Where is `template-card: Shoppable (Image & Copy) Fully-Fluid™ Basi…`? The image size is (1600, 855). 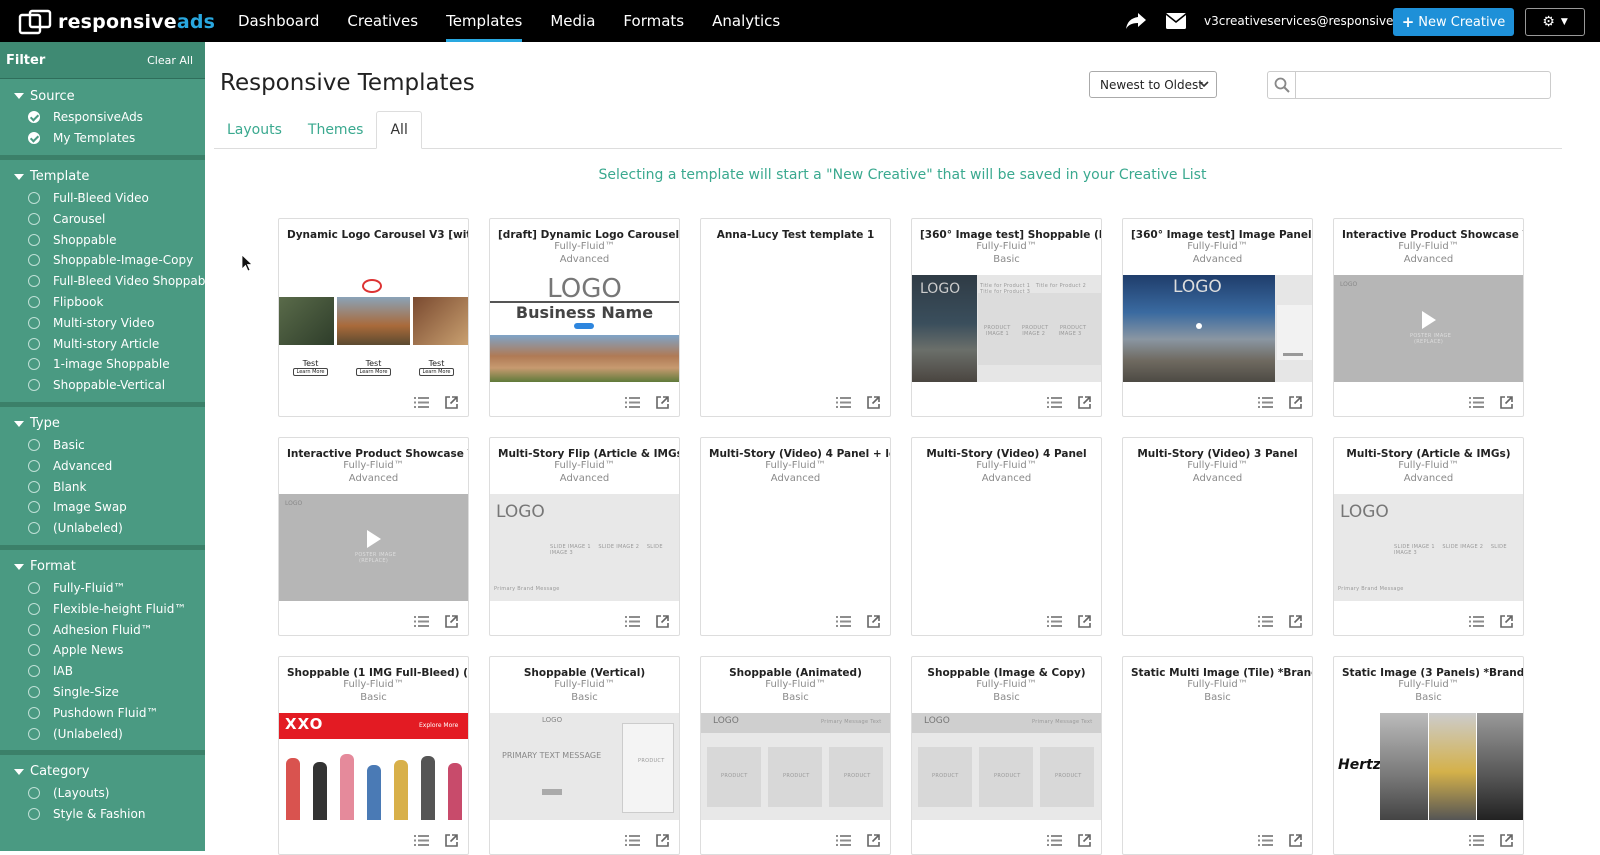
template-card: Shoppable (Image & Copy) Fully-Fluid™ Basi… is located at coordinates (1006, 755).